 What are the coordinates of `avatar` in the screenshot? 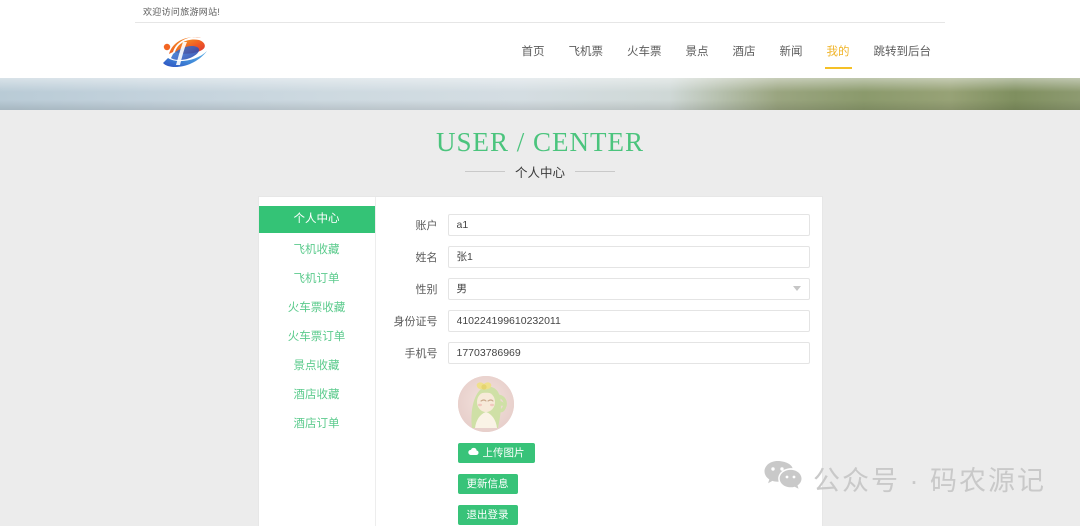 It's located at (485, 403).